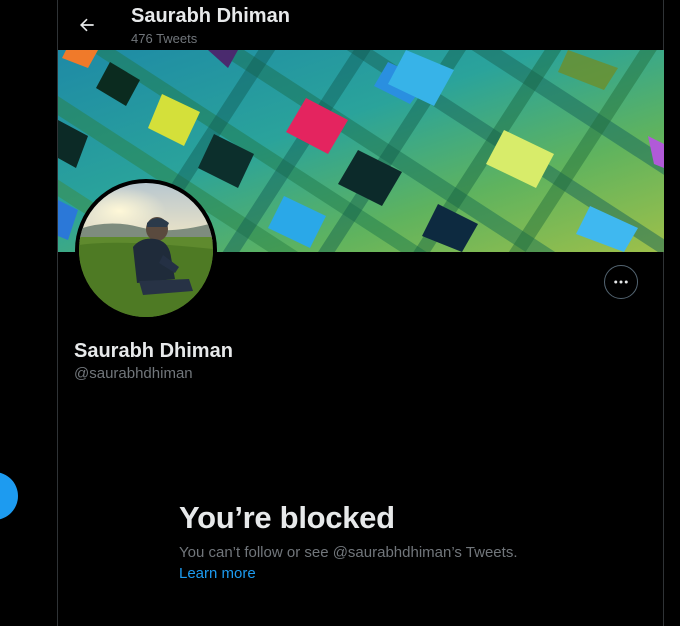  I want to click on more-horizontal-icon, so click(621, 282).